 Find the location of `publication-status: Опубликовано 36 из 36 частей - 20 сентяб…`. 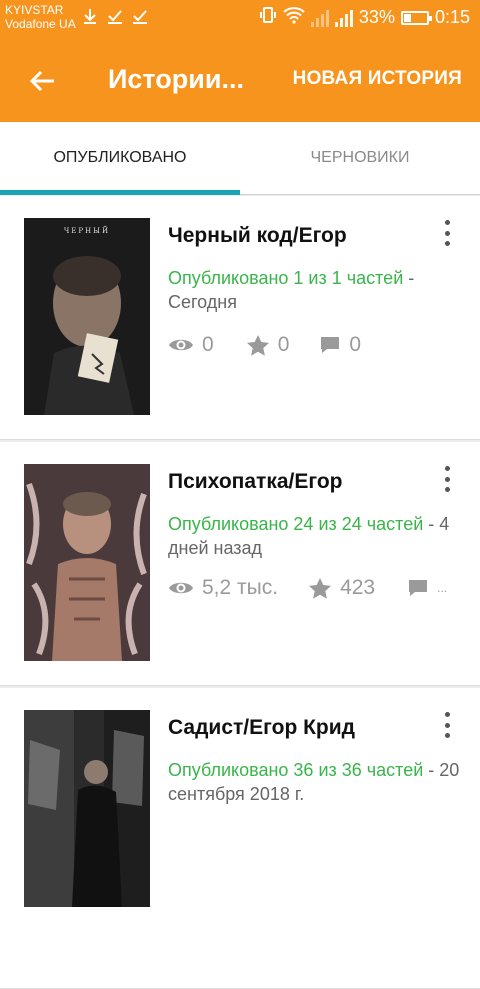

publication-status: Опубликовано 36 из 36 частей - 20 сентяб… is located at coordinates (318, 782).